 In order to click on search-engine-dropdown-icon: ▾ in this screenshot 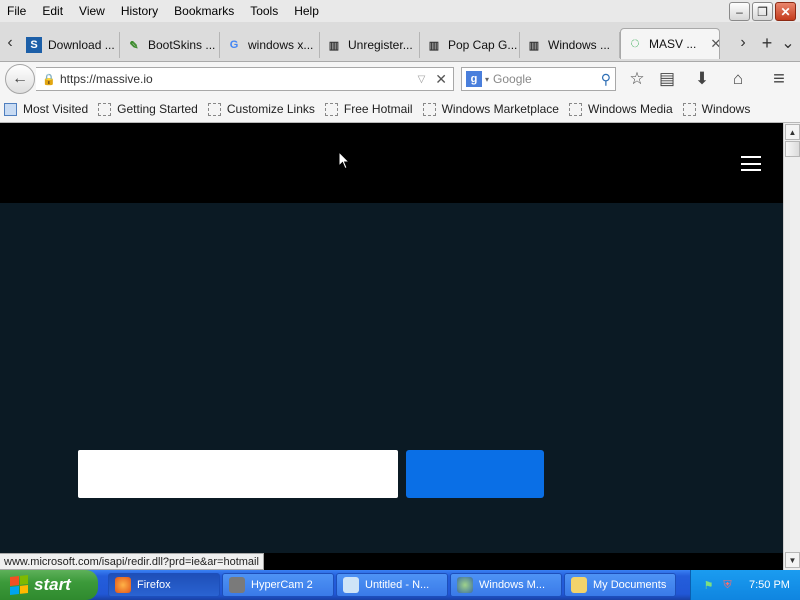, I will do `click(487, 79)`.